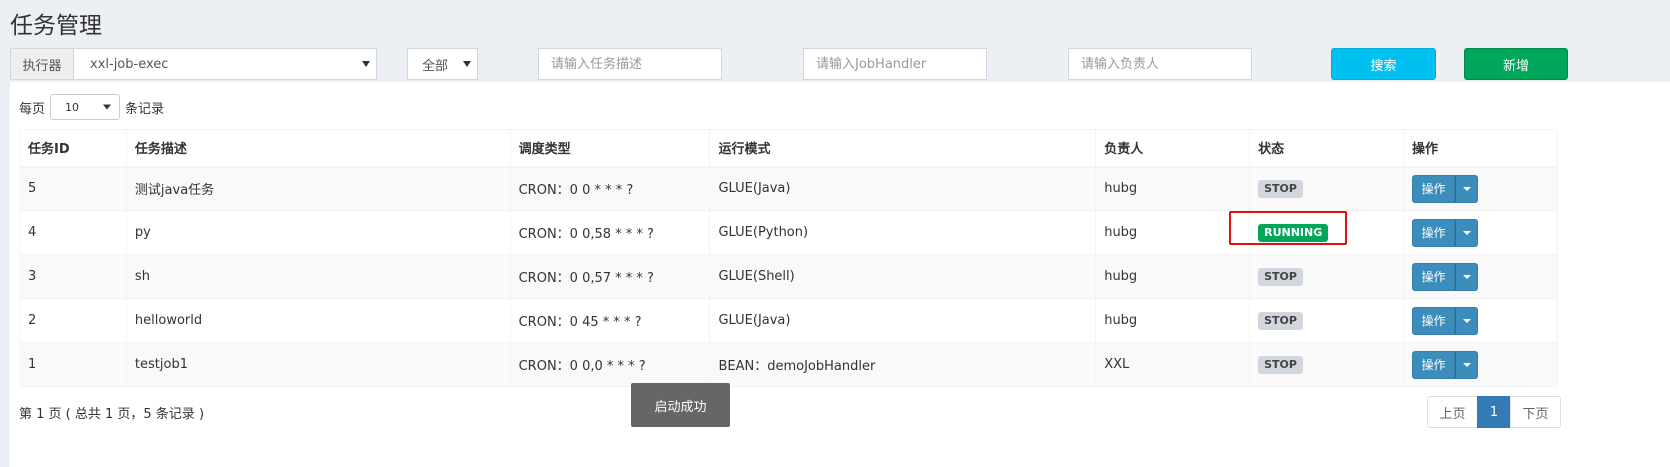 The image size is (1670, 467). What do you see at coordinates (1480, 148) in the screenshot?
I see `header-operation: 操作` at bounding box center [1480, 148].